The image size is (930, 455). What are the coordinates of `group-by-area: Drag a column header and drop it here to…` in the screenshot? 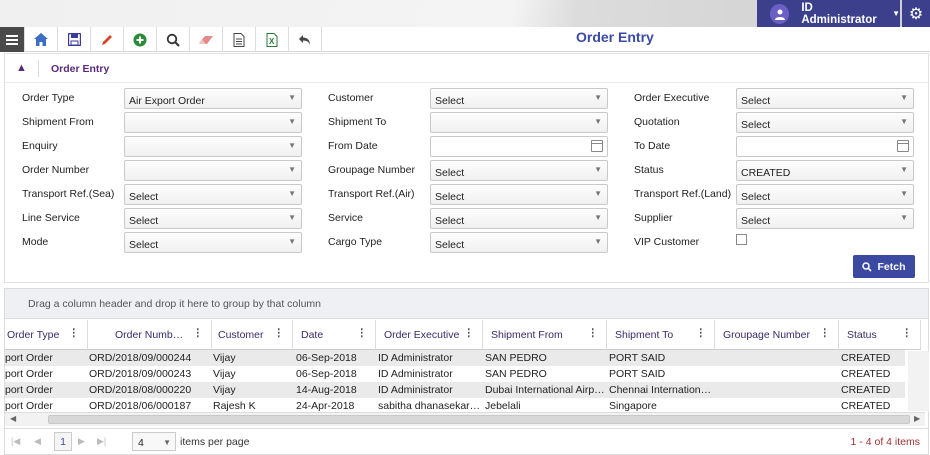 It's located at (466, 304).